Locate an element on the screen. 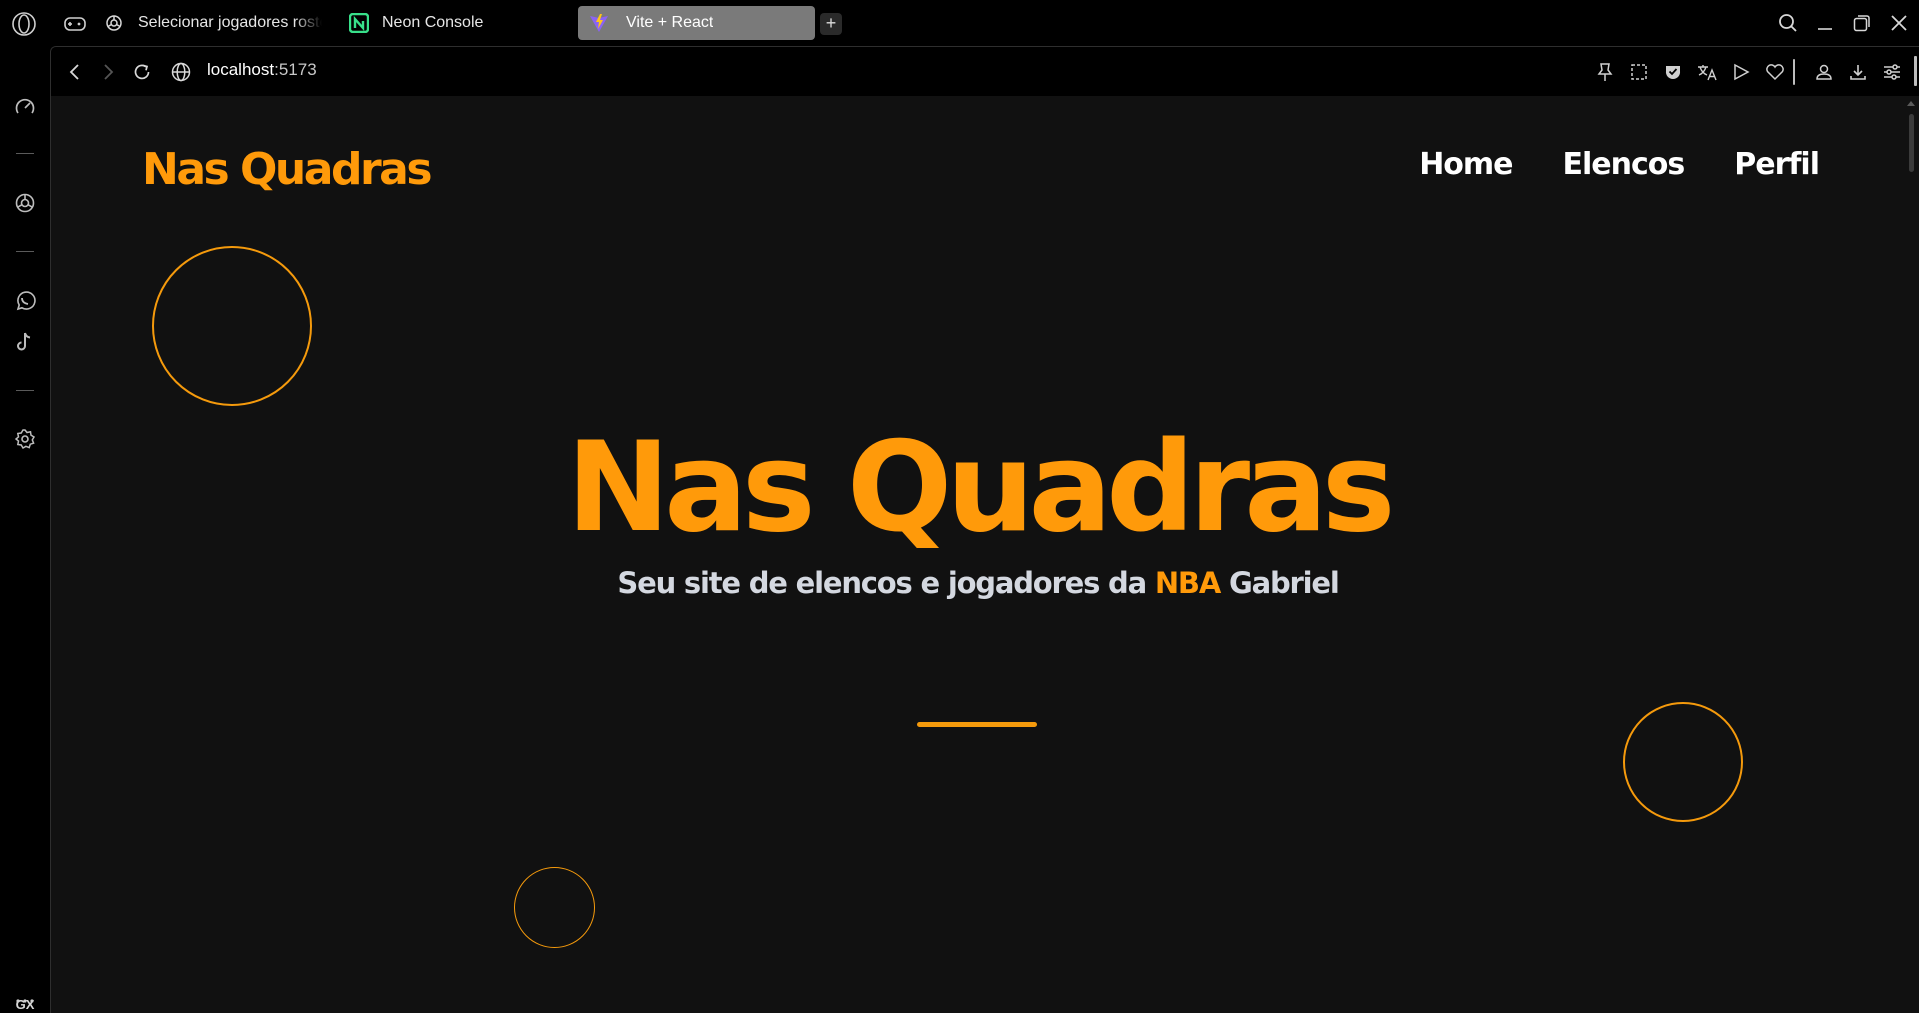 This screenshot has width=1919, height=1013. tab-vite-react: Vite + React is located at coordinates (696, 23).